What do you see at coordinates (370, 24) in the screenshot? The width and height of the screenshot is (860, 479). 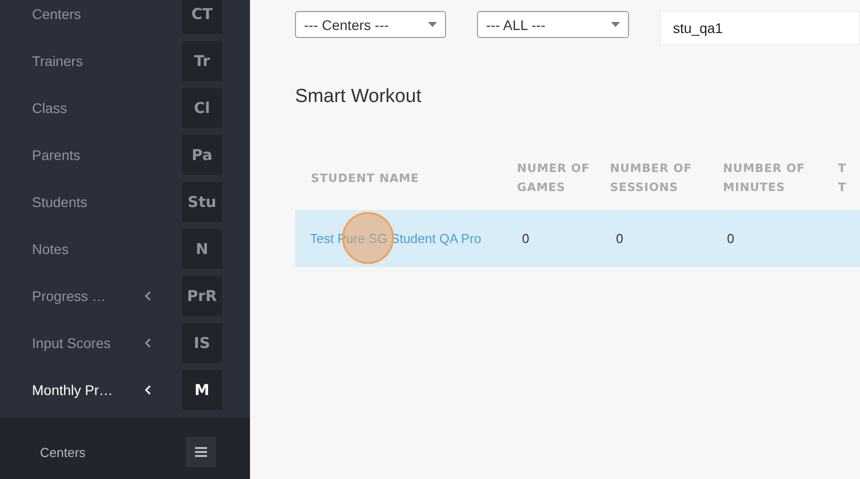 I see `dropdown: --- Centers ---` at bounding box center [370, 24].